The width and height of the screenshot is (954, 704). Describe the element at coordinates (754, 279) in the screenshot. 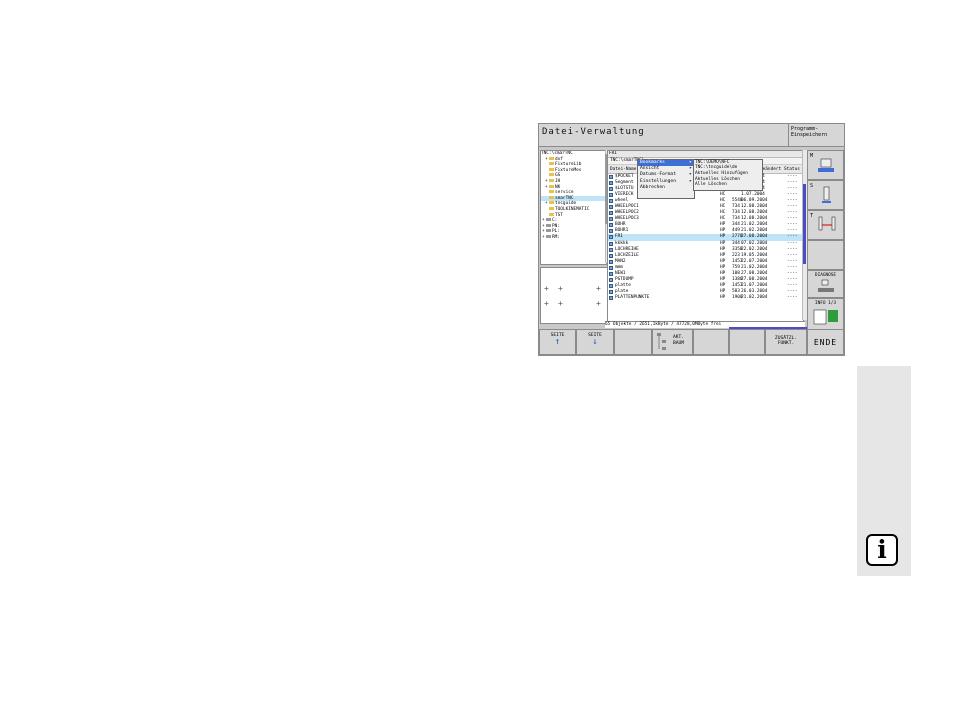

I see `file-date: 27.08.2004` at that location.